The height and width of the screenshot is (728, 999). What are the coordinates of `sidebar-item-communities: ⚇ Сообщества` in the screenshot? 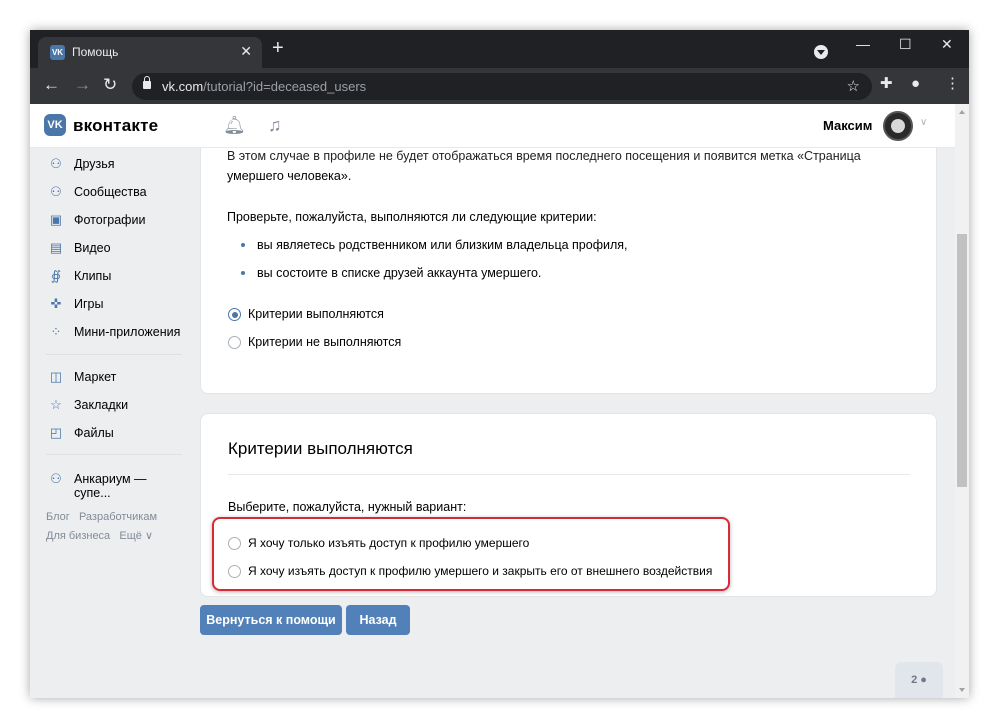 It's located at (114, 192).